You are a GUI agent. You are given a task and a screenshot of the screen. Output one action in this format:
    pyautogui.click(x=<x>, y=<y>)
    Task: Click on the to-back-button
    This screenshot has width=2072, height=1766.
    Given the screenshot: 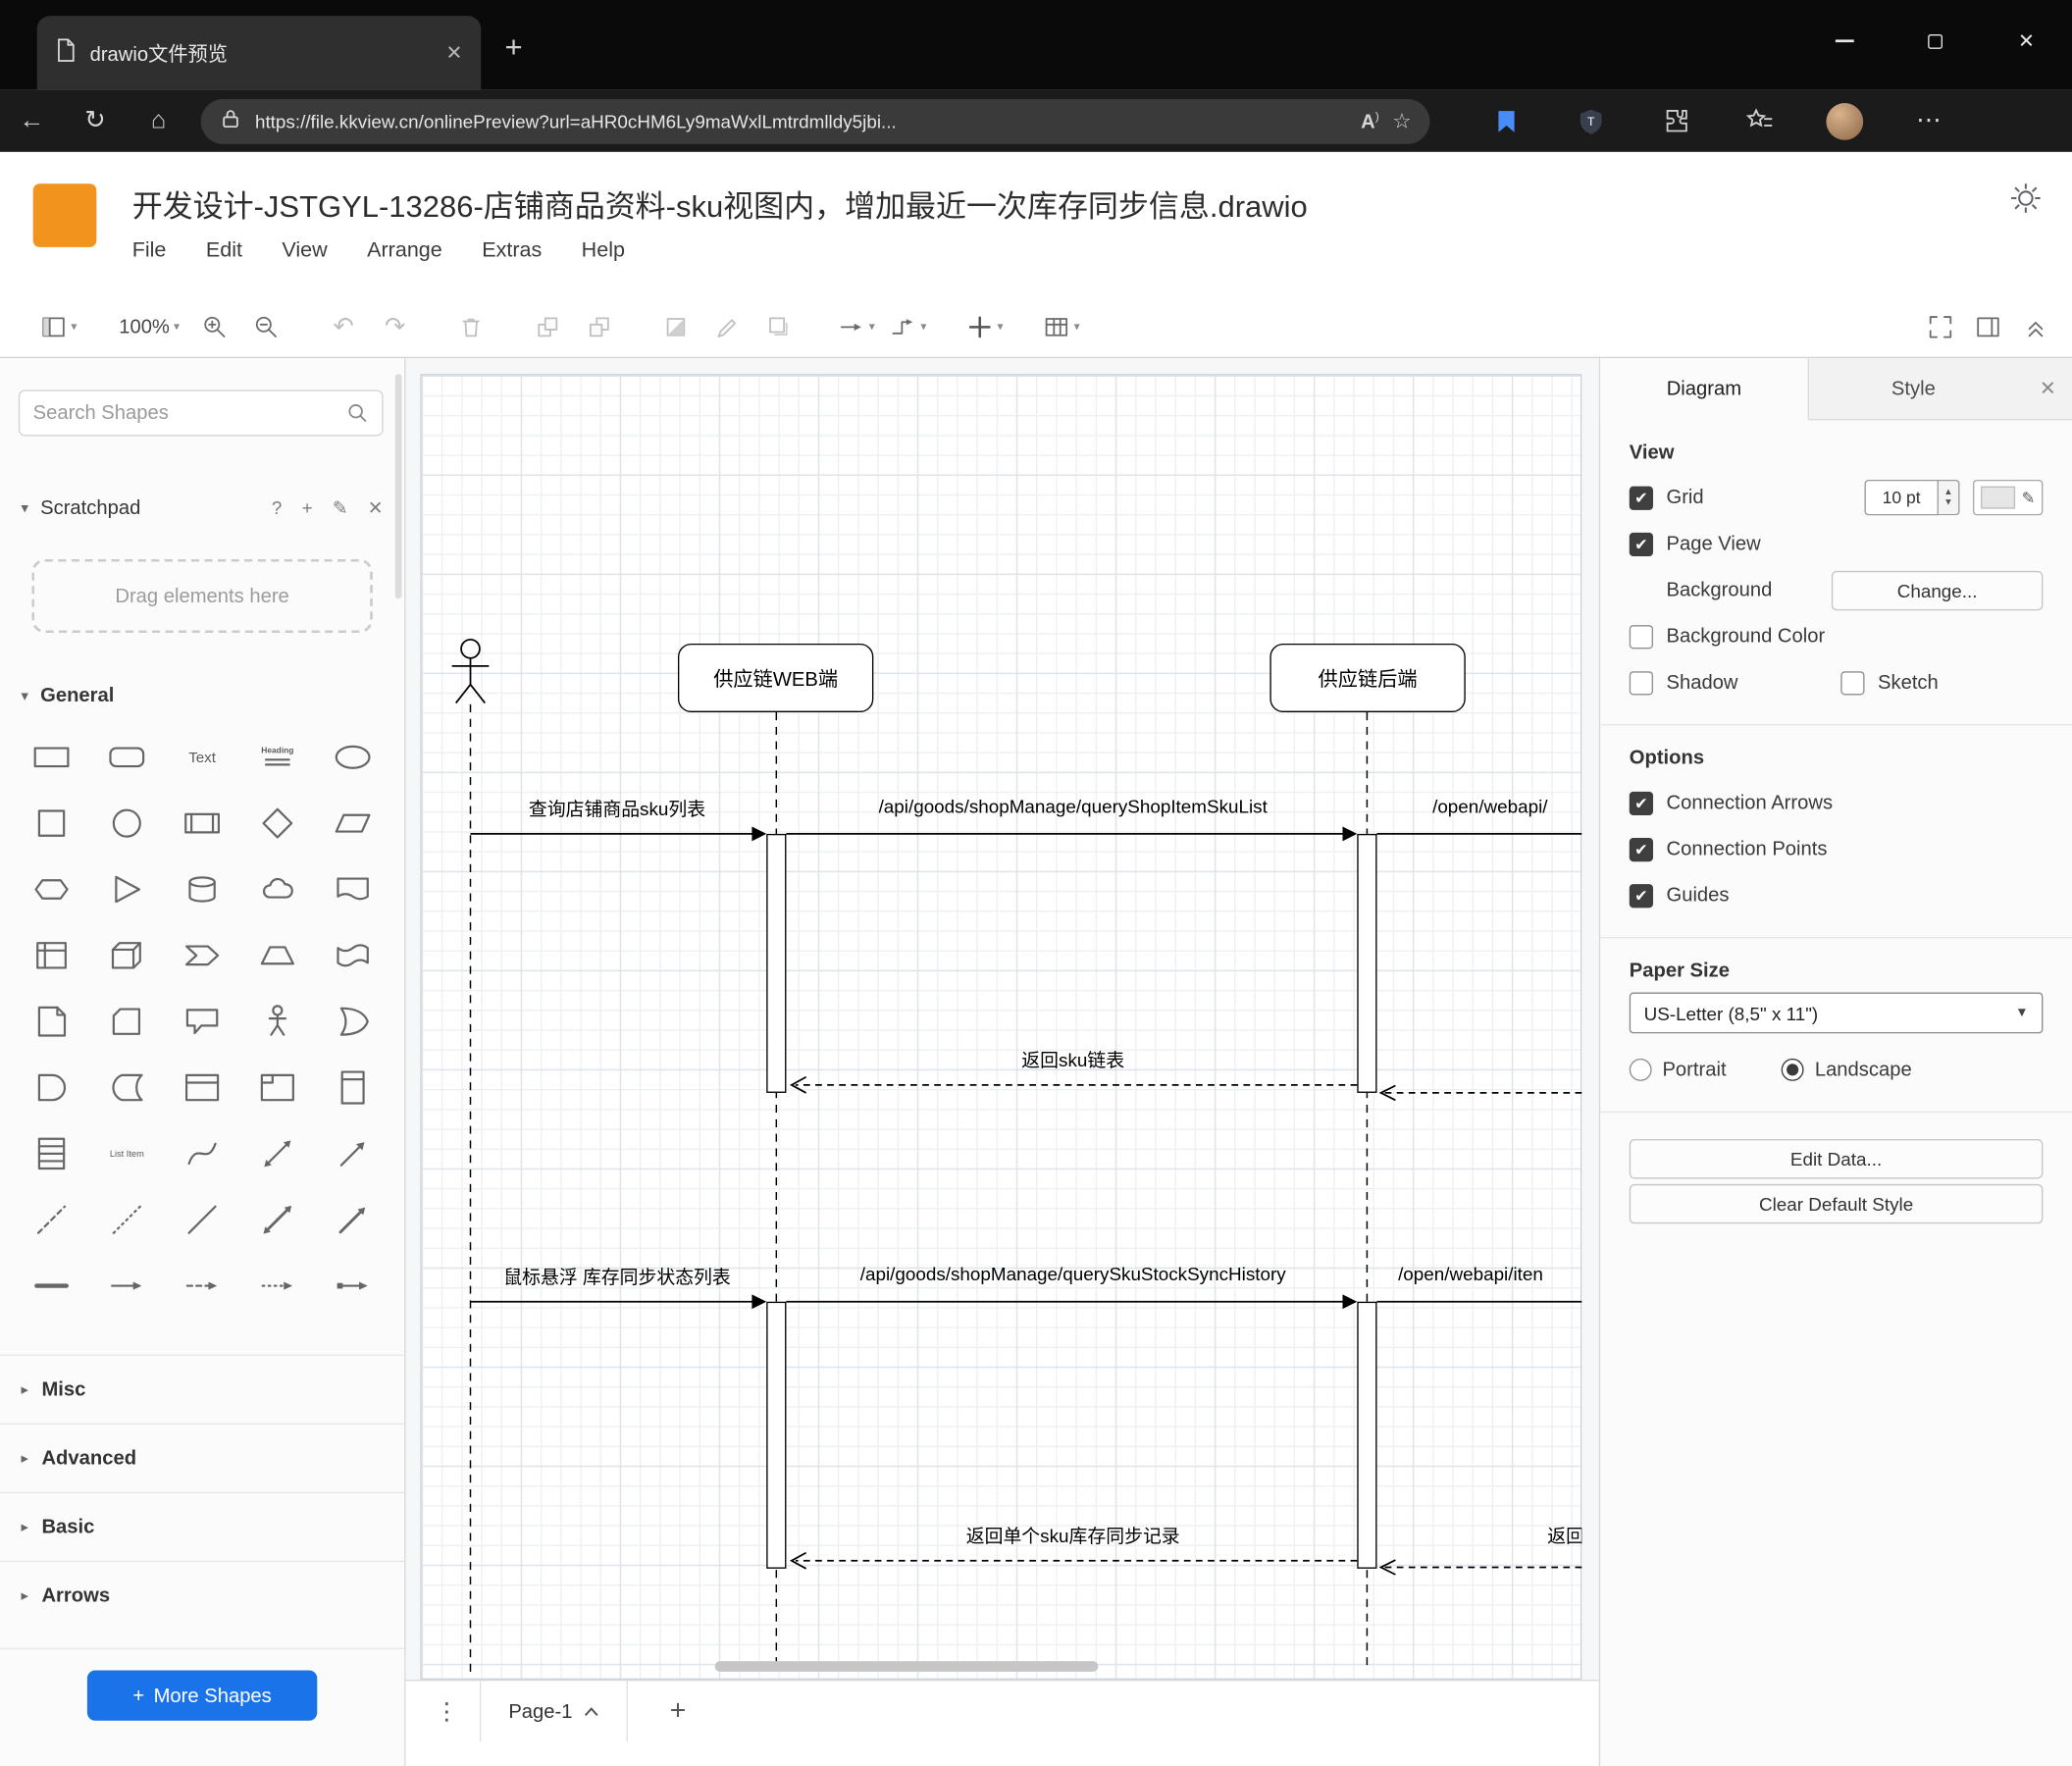 What is the action you would take?
    pyautogui.click(x=600, y=327)
    